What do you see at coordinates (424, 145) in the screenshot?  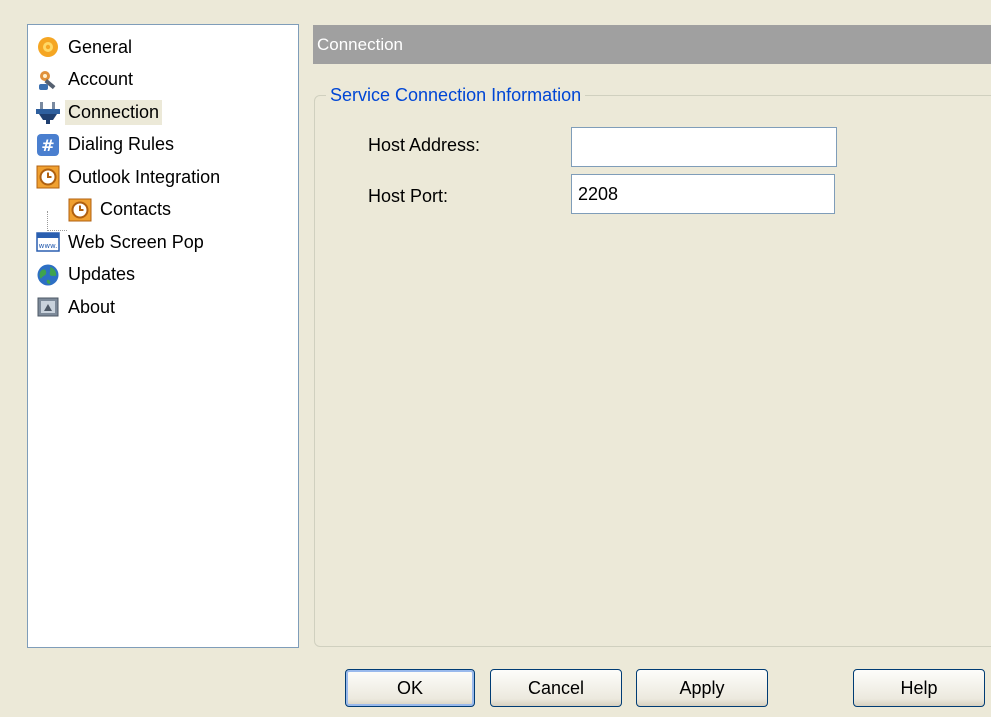 I see `host-address-label: Host Address:` at bounding box center [424, 145].